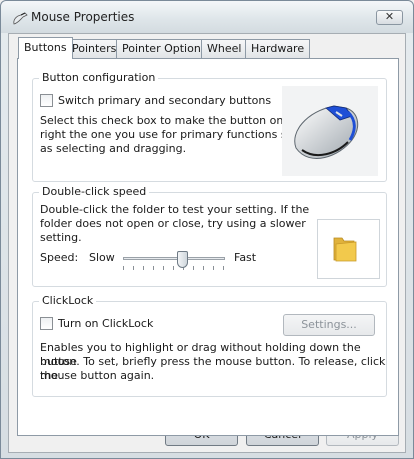 The height and width of the screenshot is (459, 414). What do you see at coordinates (94, 191) in the screenshot?
I see `group-title: Double-click speed` at bounding box center [94, 191].